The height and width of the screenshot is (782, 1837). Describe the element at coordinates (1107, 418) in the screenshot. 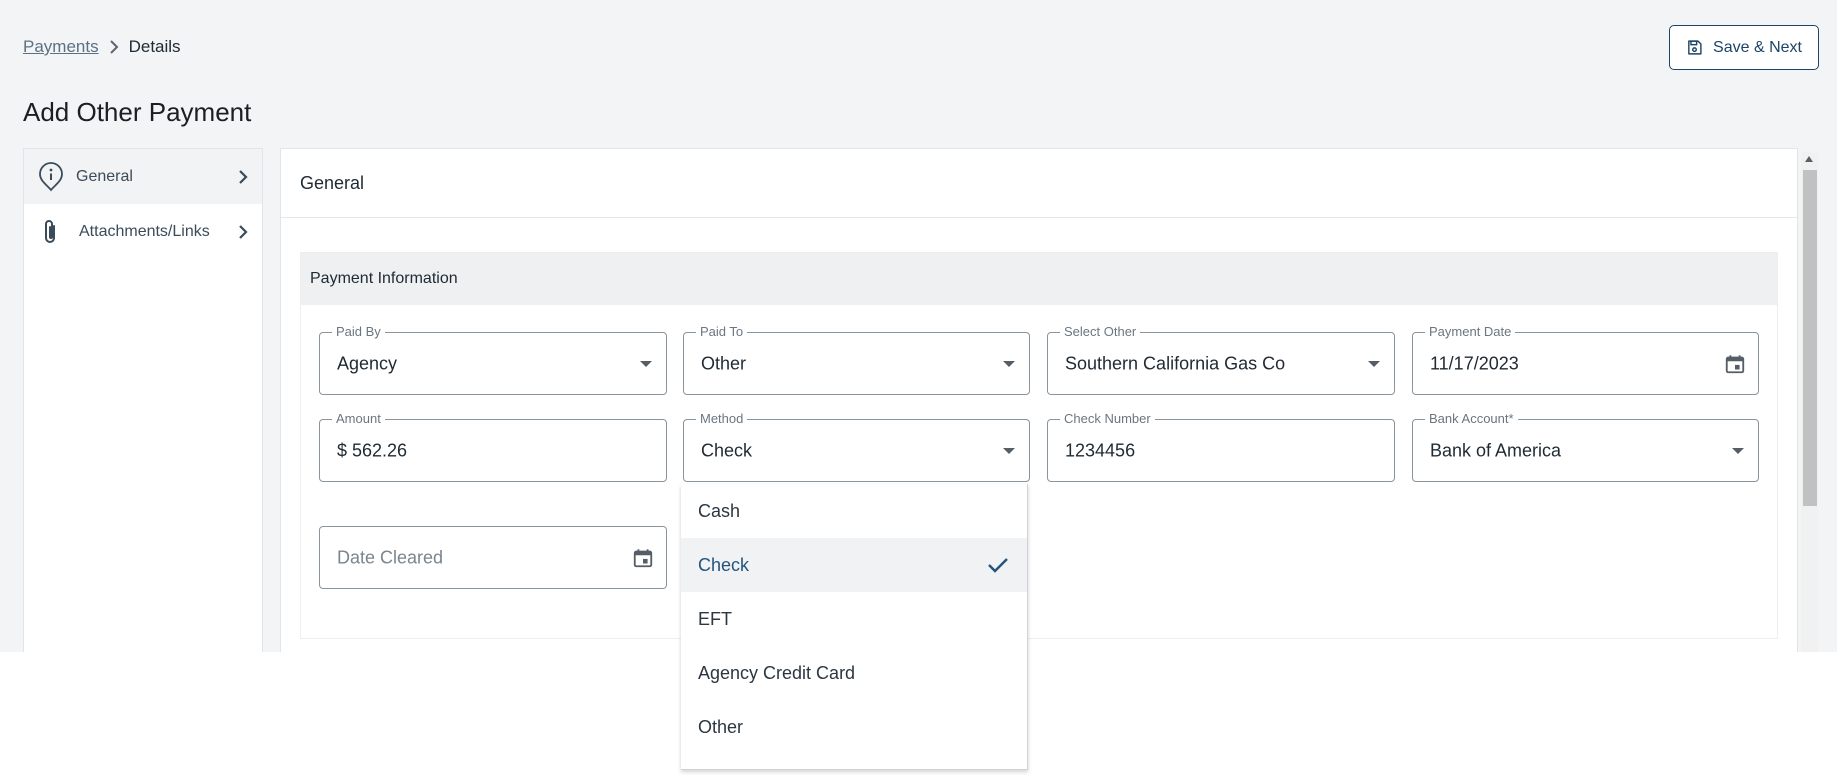

I see `field-label: Check Number` at that location.